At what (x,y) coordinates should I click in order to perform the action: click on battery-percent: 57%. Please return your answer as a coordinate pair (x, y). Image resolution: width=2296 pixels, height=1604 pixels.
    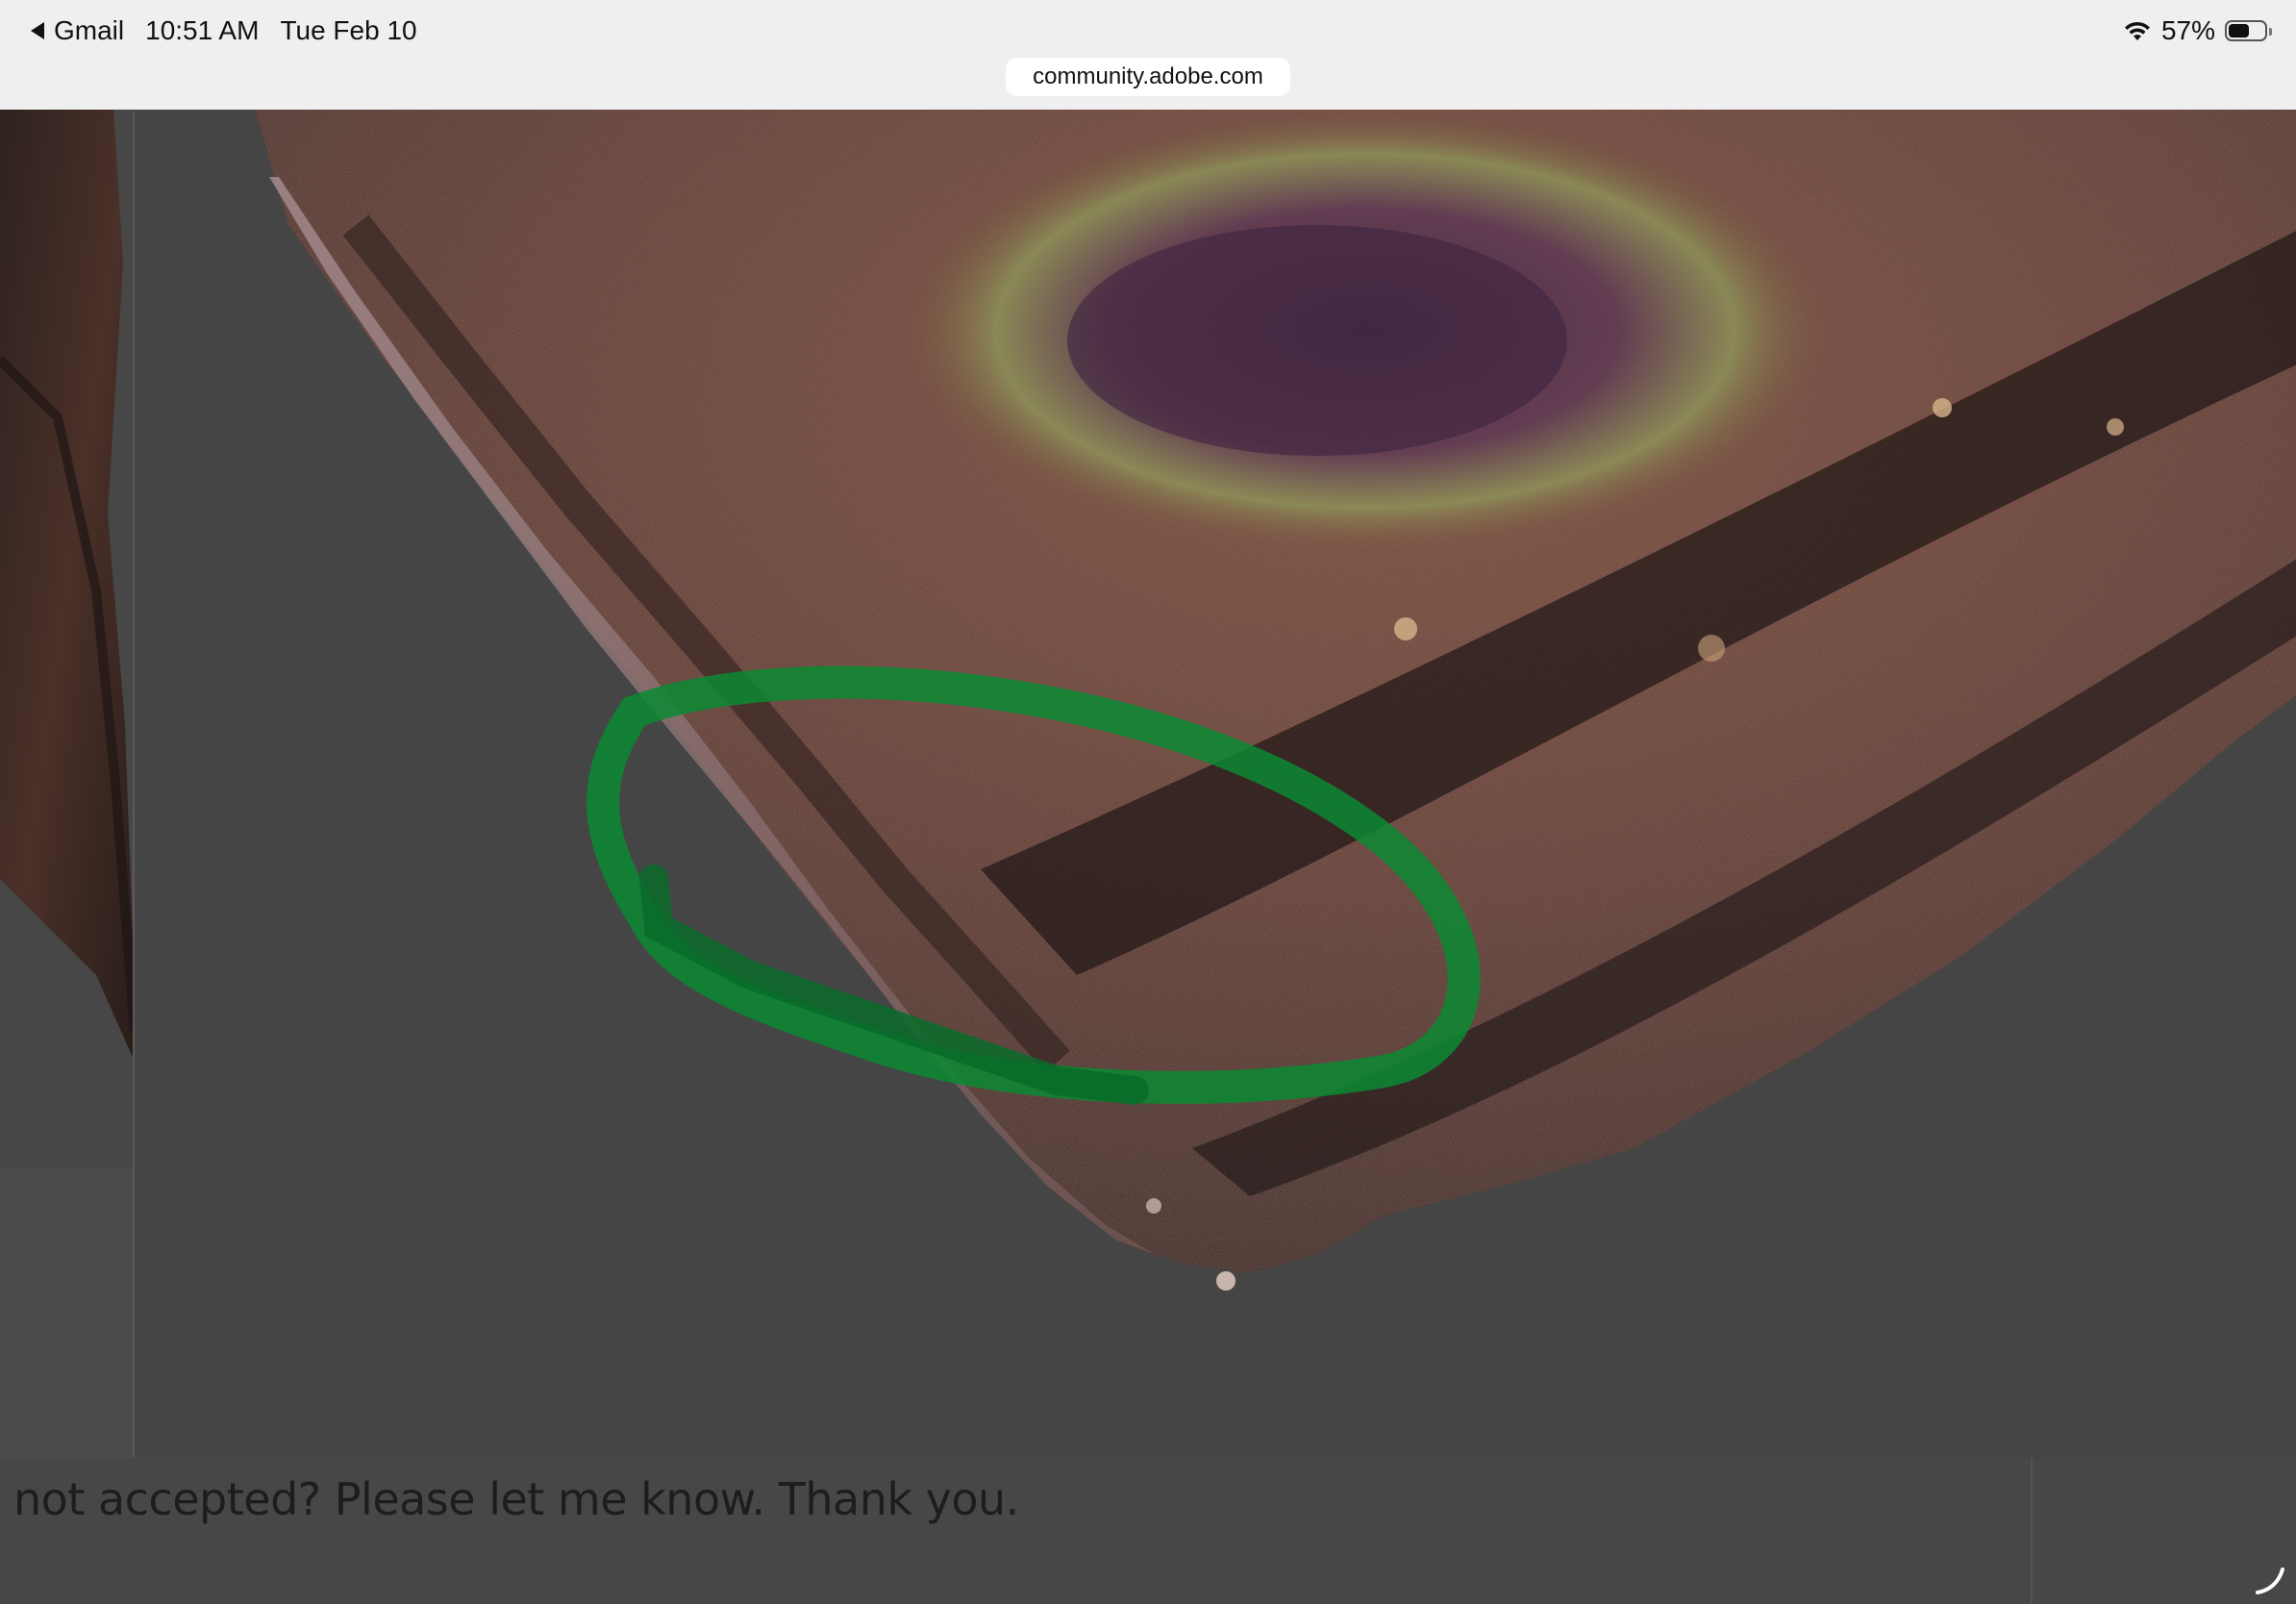
    Looking at the image, I should click on (2187, 30).